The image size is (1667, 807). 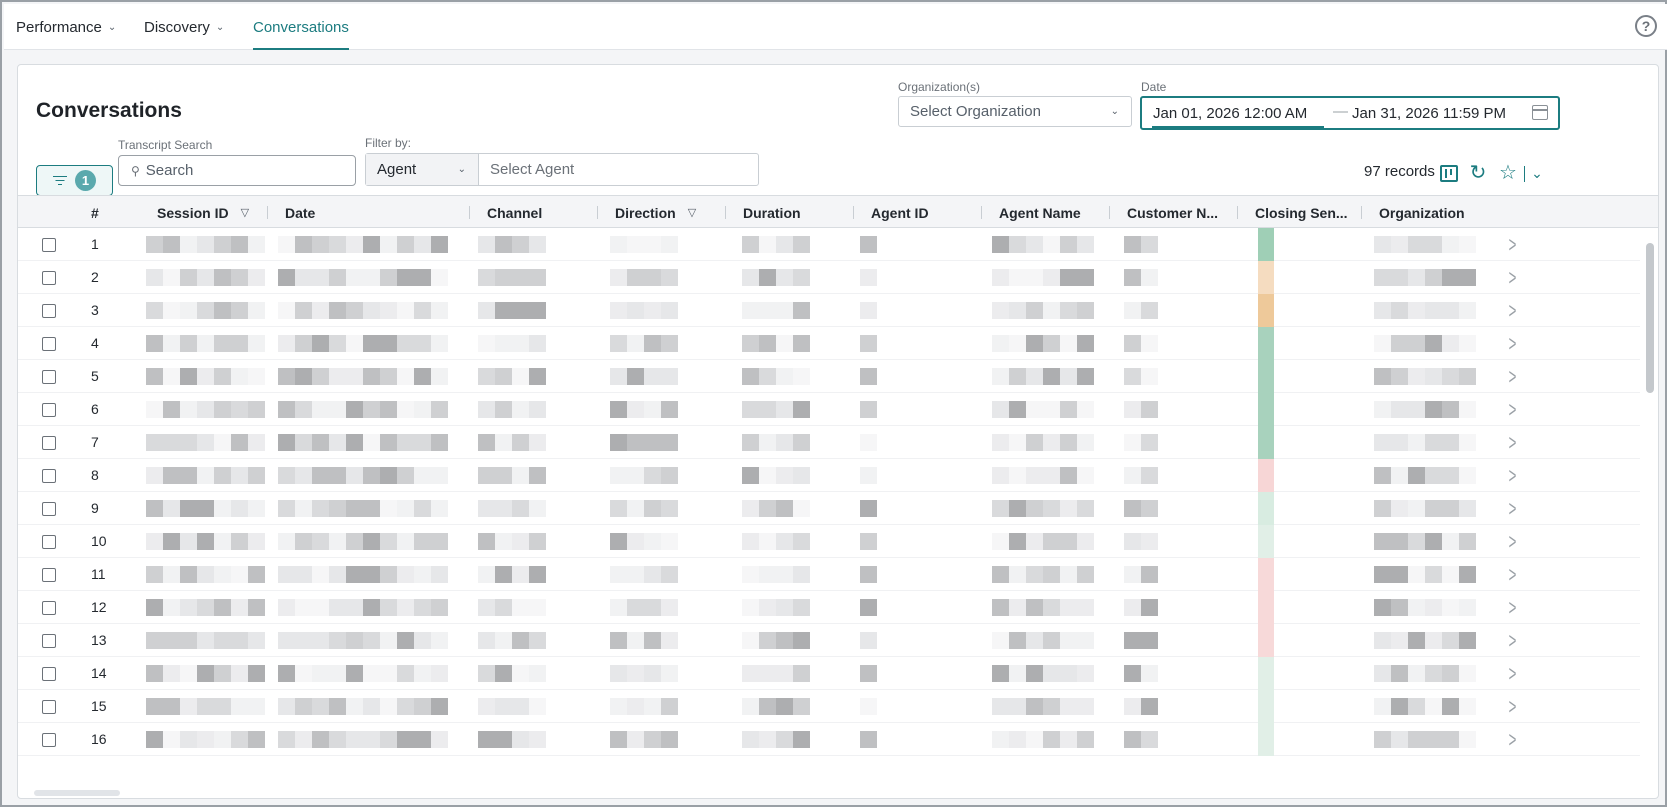 What do you see at coordinates (74, 180) in the screenshot?
I see `filter-button: 1` at bounding box center [74, 180].